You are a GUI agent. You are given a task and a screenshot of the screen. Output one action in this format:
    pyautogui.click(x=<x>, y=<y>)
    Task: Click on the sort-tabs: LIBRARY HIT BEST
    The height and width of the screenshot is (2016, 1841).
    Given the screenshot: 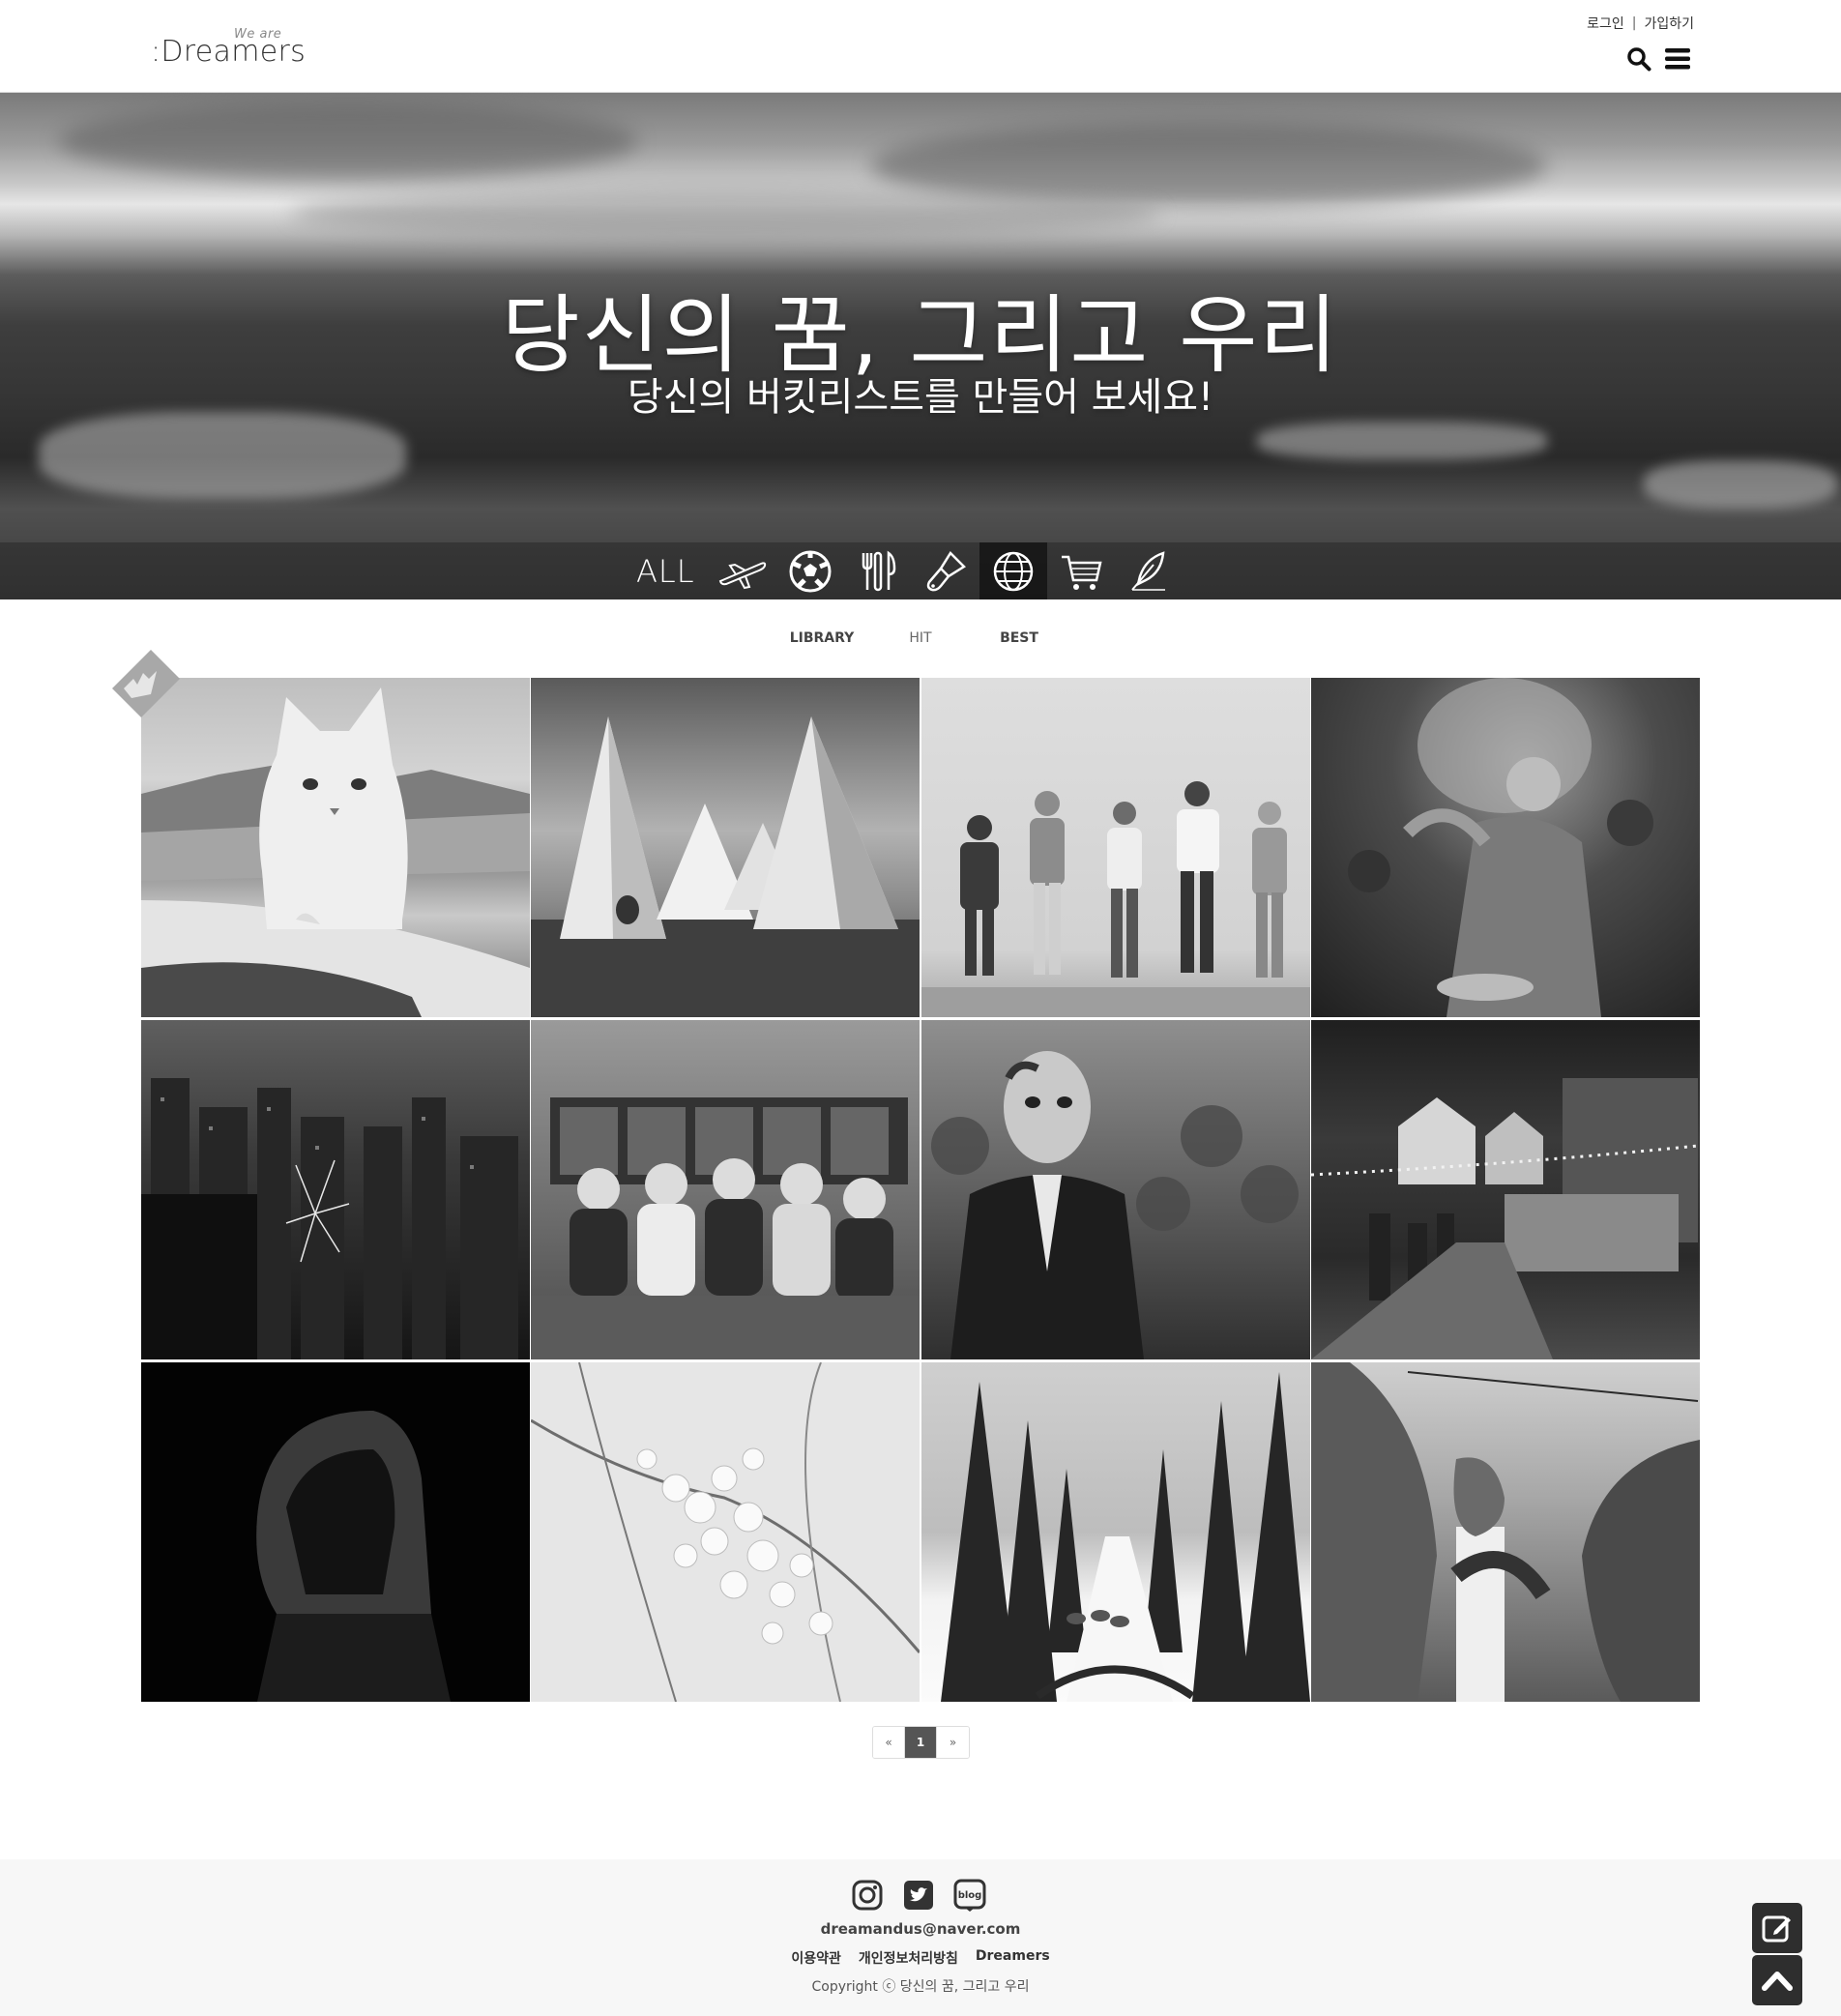 What is the action you would take?
    pyautogui.click(x=920, y=638)
    